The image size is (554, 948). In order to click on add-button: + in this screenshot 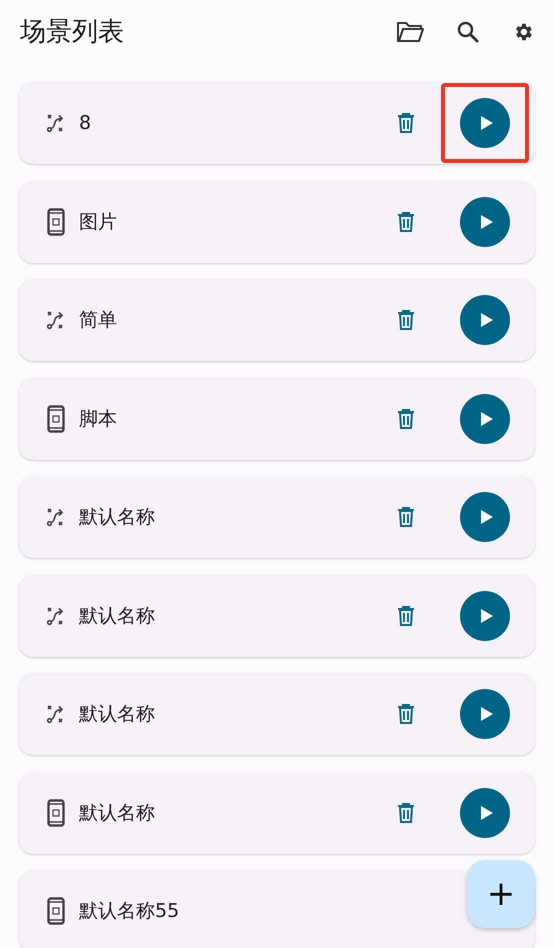, I will do `click(501, 894)`.